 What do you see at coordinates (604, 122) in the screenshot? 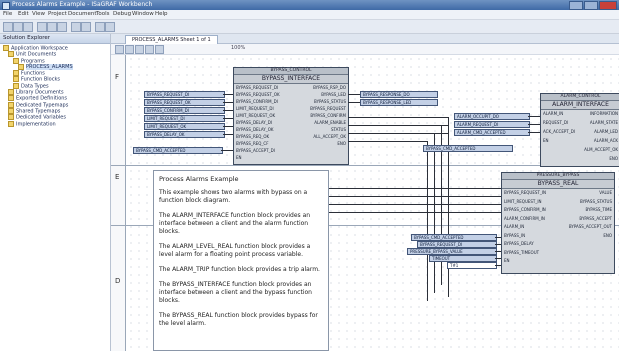
I see `output-pin: ALARM_STATE` at bounding box center [604, 122].